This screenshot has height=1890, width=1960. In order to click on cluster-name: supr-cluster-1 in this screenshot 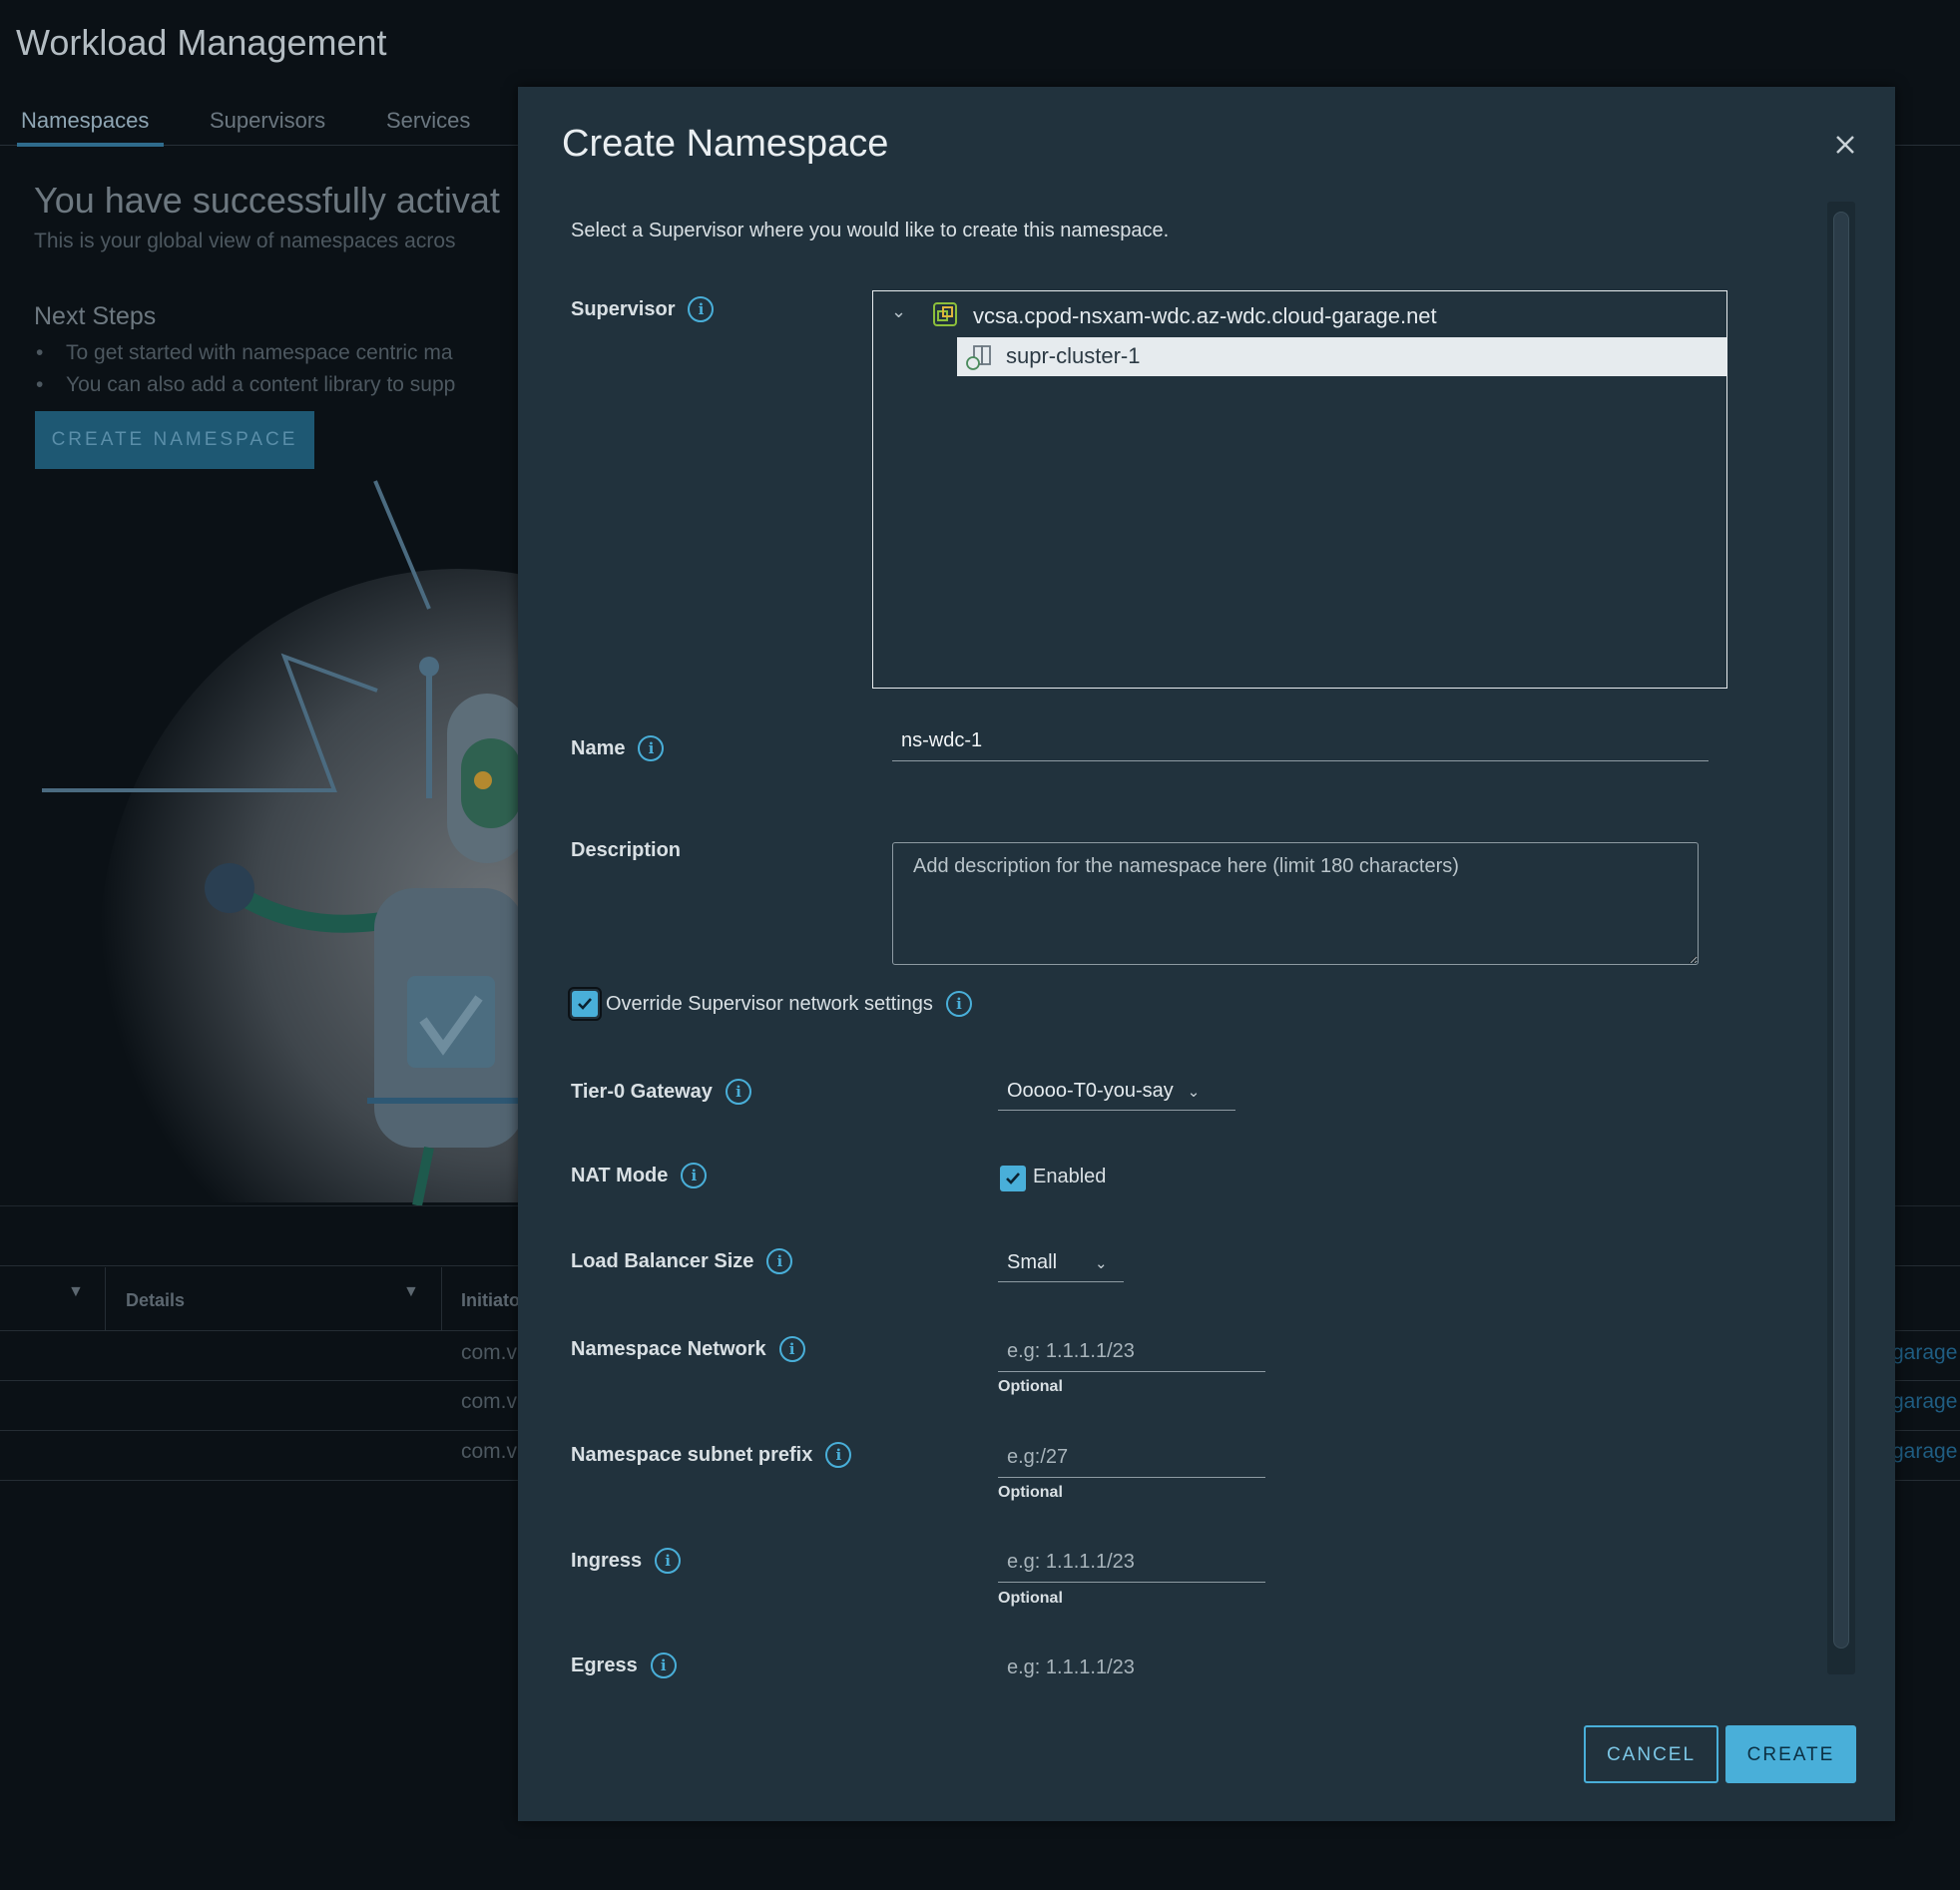, I will do `click(1073, 355)`.